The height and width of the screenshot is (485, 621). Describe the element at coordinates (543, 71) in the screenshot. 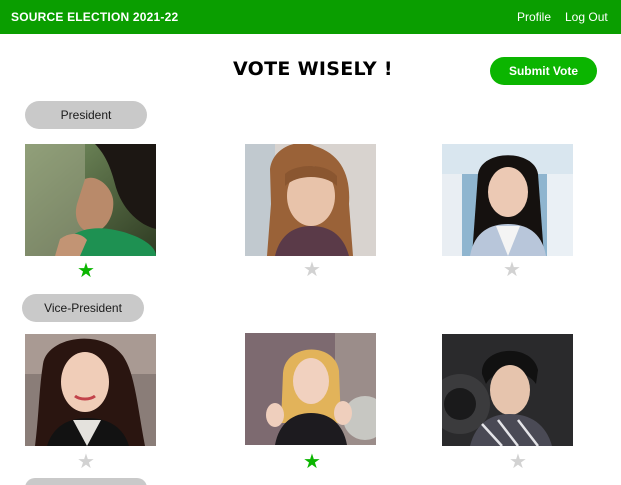

I see `submit-vote-button: Submit Vote` at that location.